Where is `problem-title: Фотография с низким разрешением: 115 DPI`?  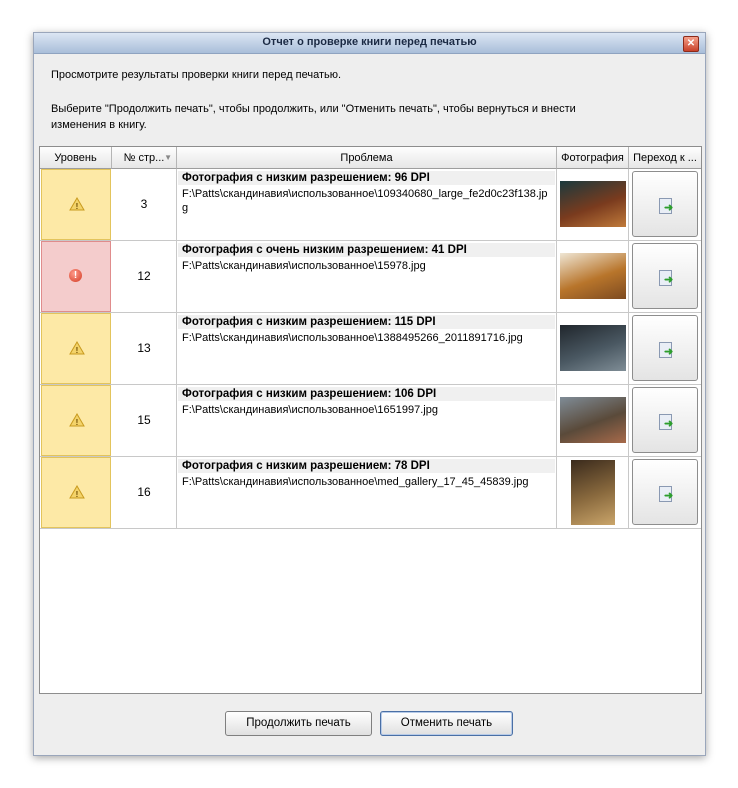
problem-title: Фотография с низким разрешением: 115 DPI is located at coordinates (366, 322).